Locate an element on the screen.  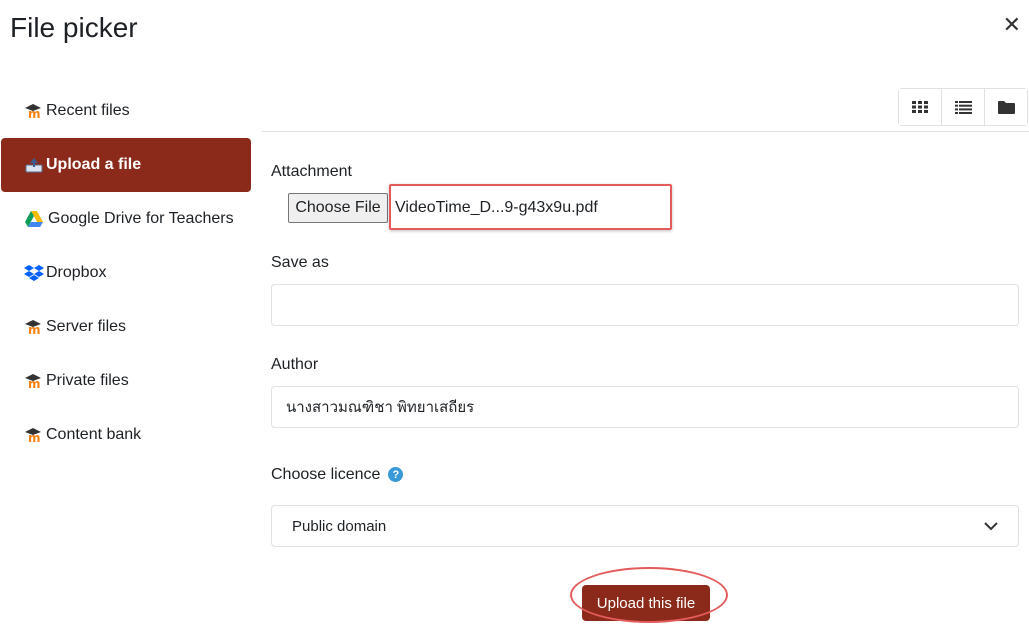
help-icon: ? is located at coordinates (396, 475).